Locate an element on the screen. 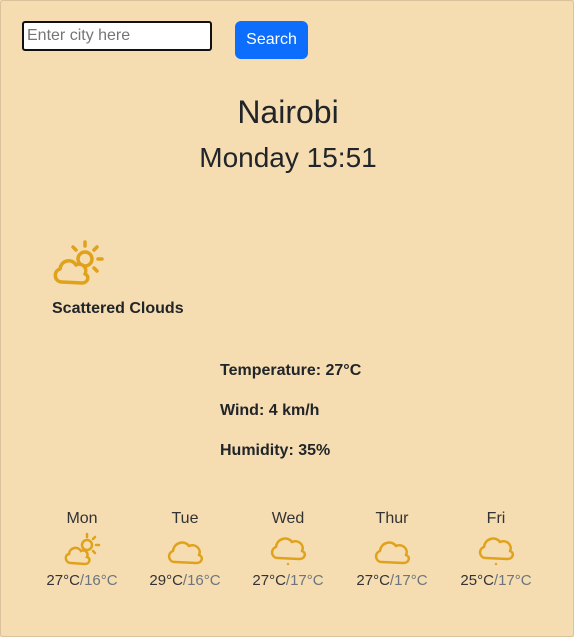 This screenshot has height=637, width=574. wind-reading: Wind: 4 km/h is located at coordinates (270, 410).